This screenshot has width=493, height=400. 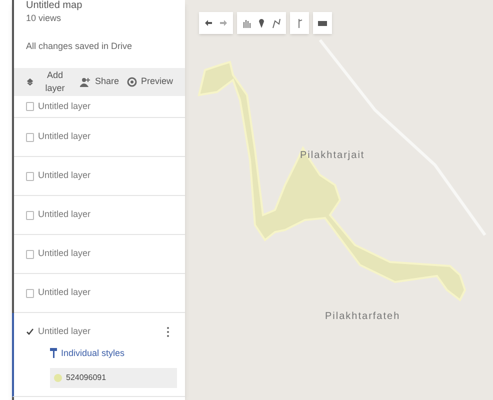 What do you see at coordinates (149, 82) in the screenshot?
I see `preview-button: Preview` at bounding box center [149, 82].